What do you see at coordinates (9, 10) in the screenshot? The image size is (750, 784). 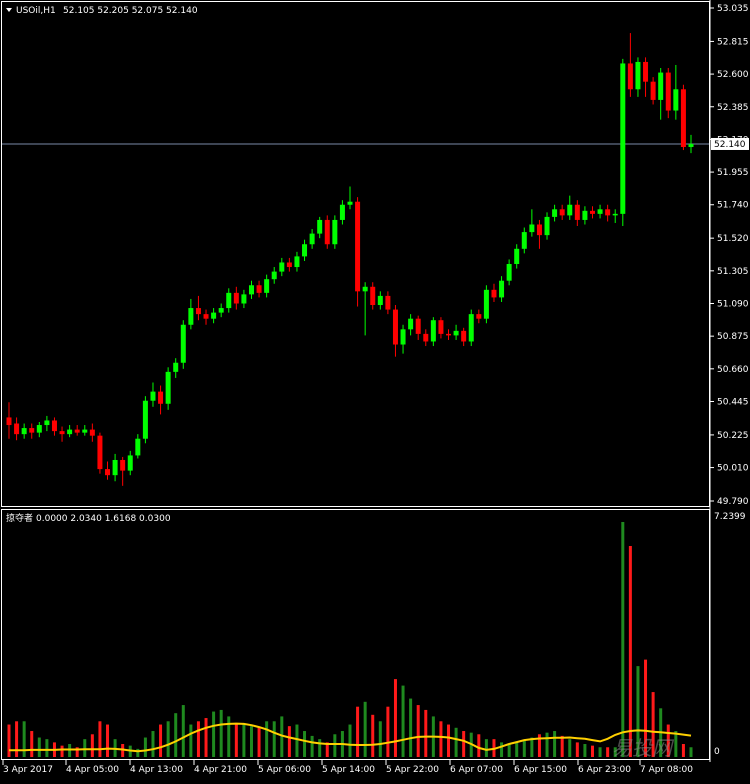 I see `collapse-triangle-icon` at bounding box center [9, 10].